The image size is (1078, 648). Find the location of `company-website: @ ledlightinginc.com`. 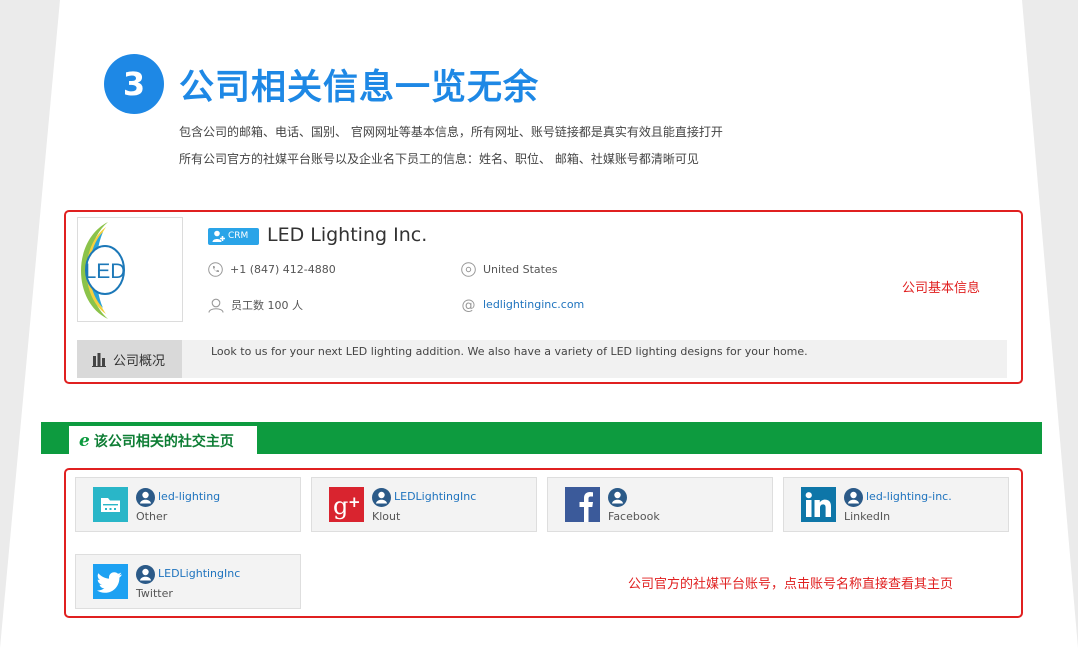

company-website: @ ledlightinginc.com is located at coordinates (523, 305).